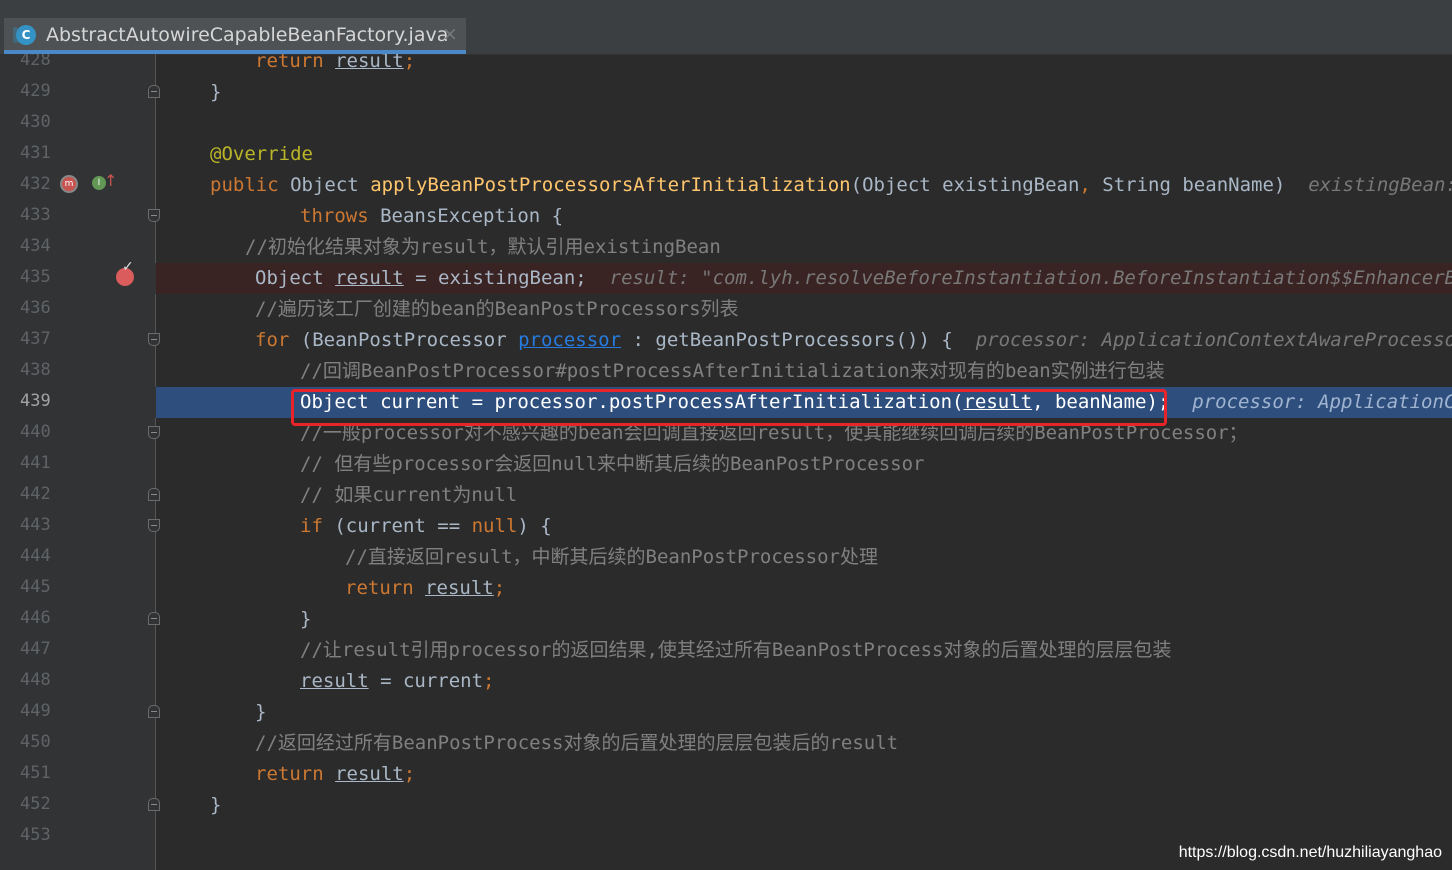 The height and width of the screenshot is (870, 1452). I want to click on code-comment: // 如果current为null, so click(409, 495).